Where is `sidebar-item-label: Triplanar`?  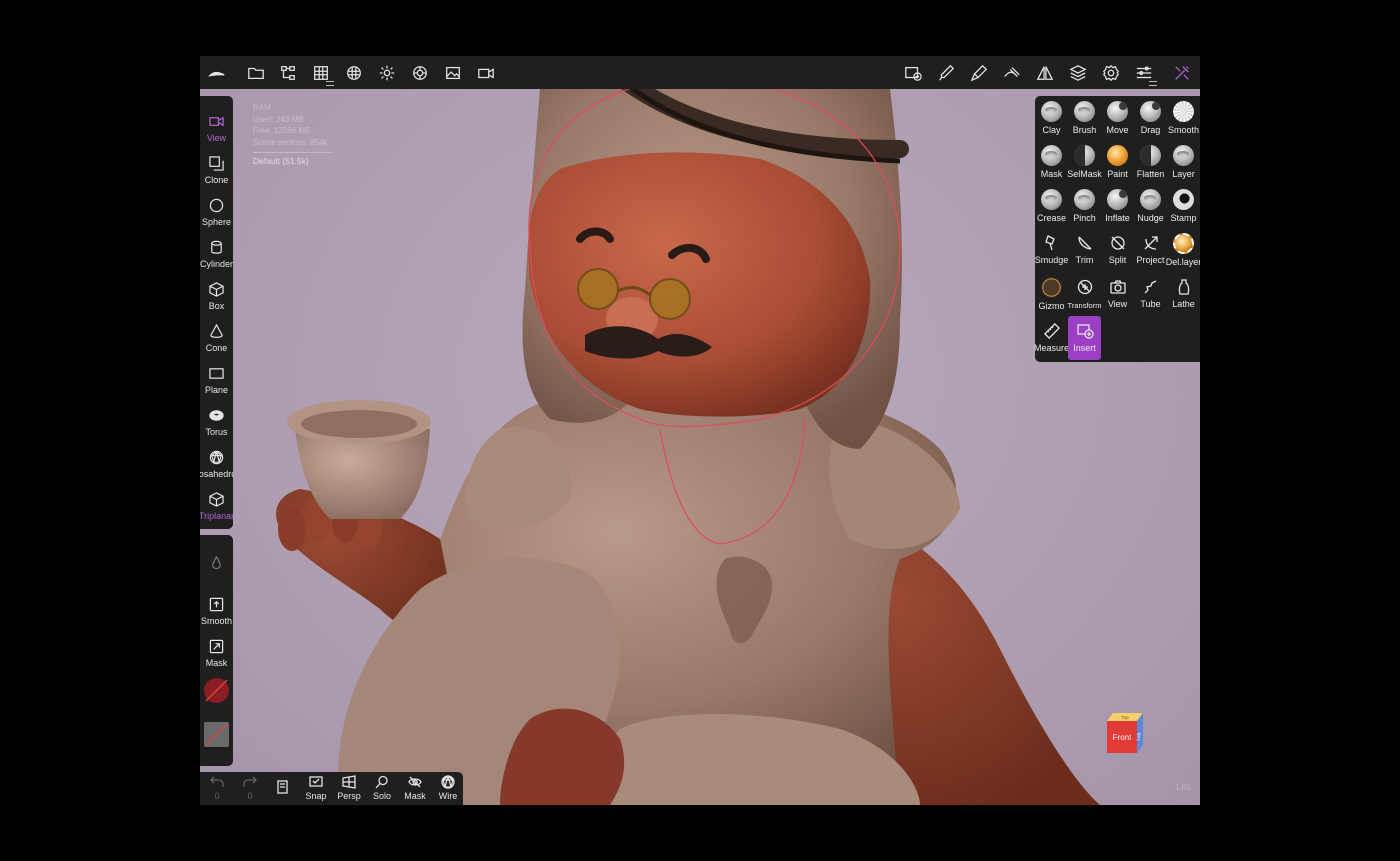
sidebar-item-label: Triplanar is located at coordinates (216, 516).